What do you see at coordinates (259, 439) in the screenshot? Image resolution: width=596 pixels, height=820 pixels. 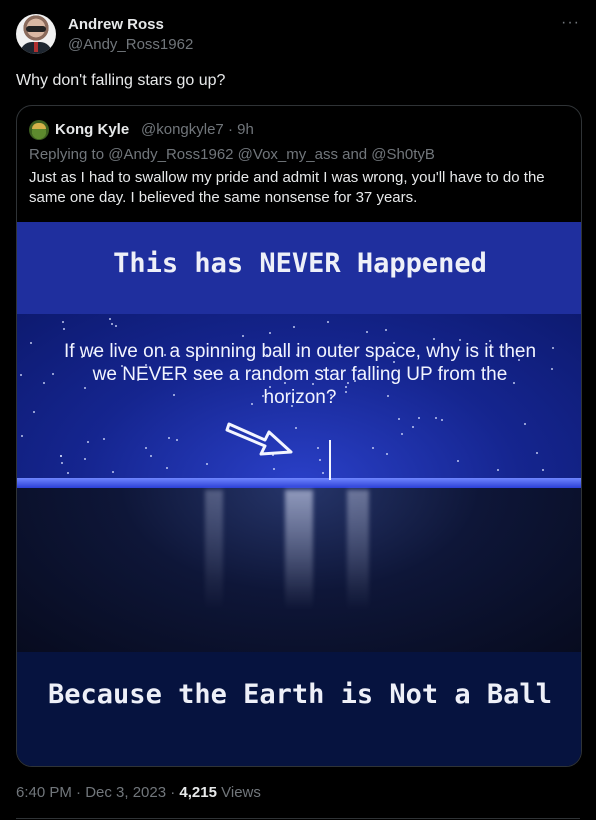 I see `arrow-pointing-icon` at bounding box center [259, 439].